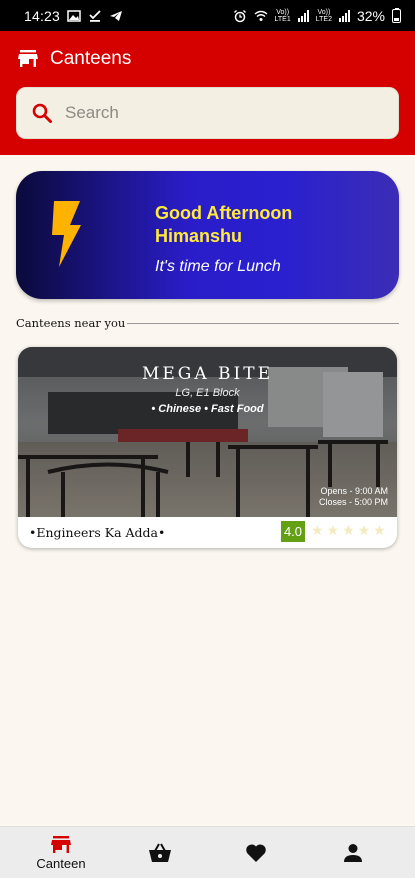 The image size is (415, 878). I want to click on greeting-line-2: Himanshu, so click(199, 236).